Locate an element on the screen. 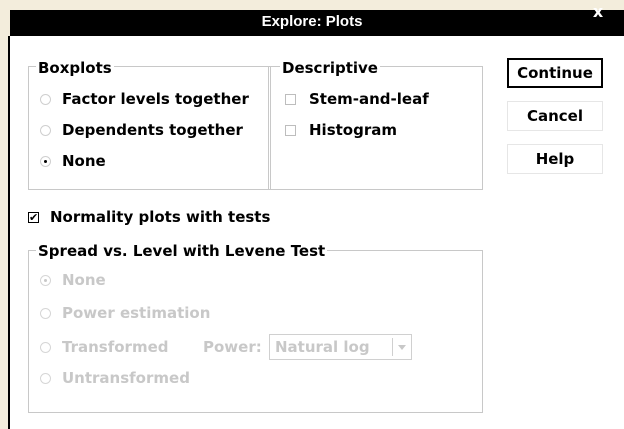  checkbox-histogram: Histogram is located at coordinates (341, 130).